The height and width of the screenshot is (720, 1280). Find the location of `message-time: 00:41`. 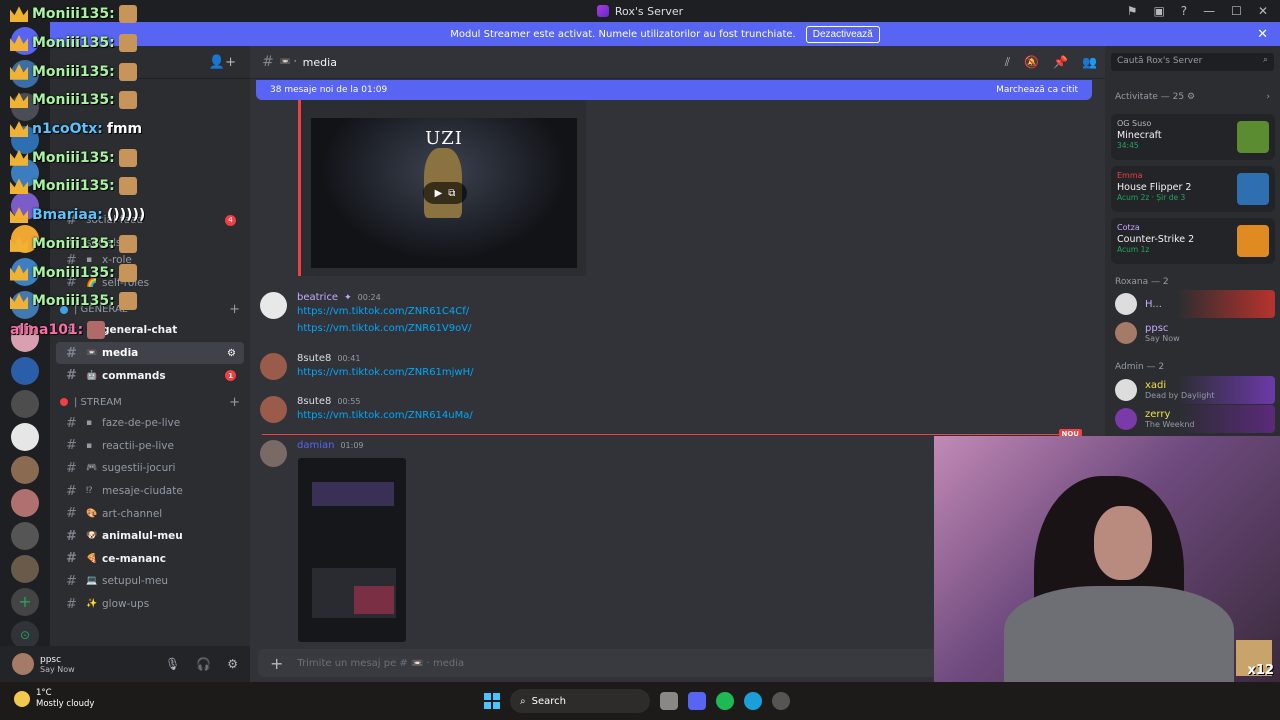

message-time: 00:41 is located at coordinates (349, 358).